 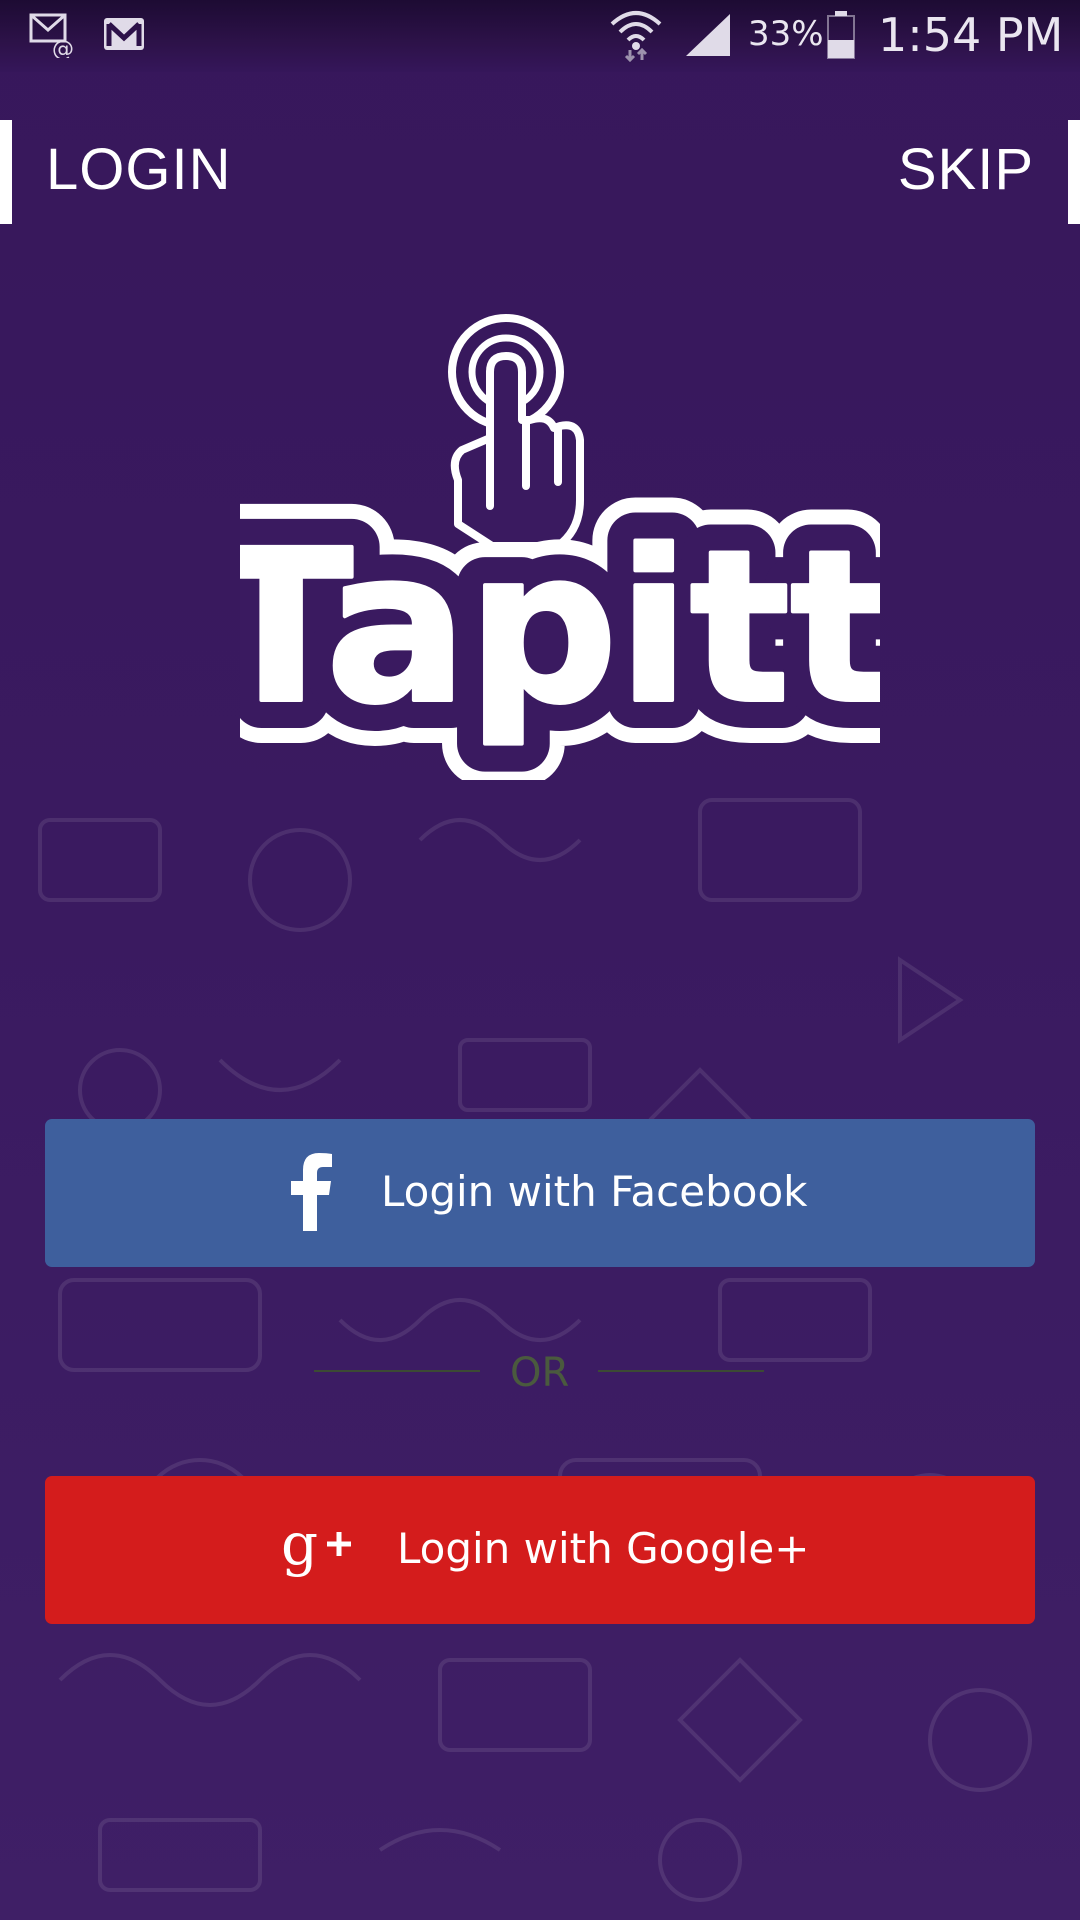 I want to click on google-plus-icon: g, so click(x=316, y=1548).